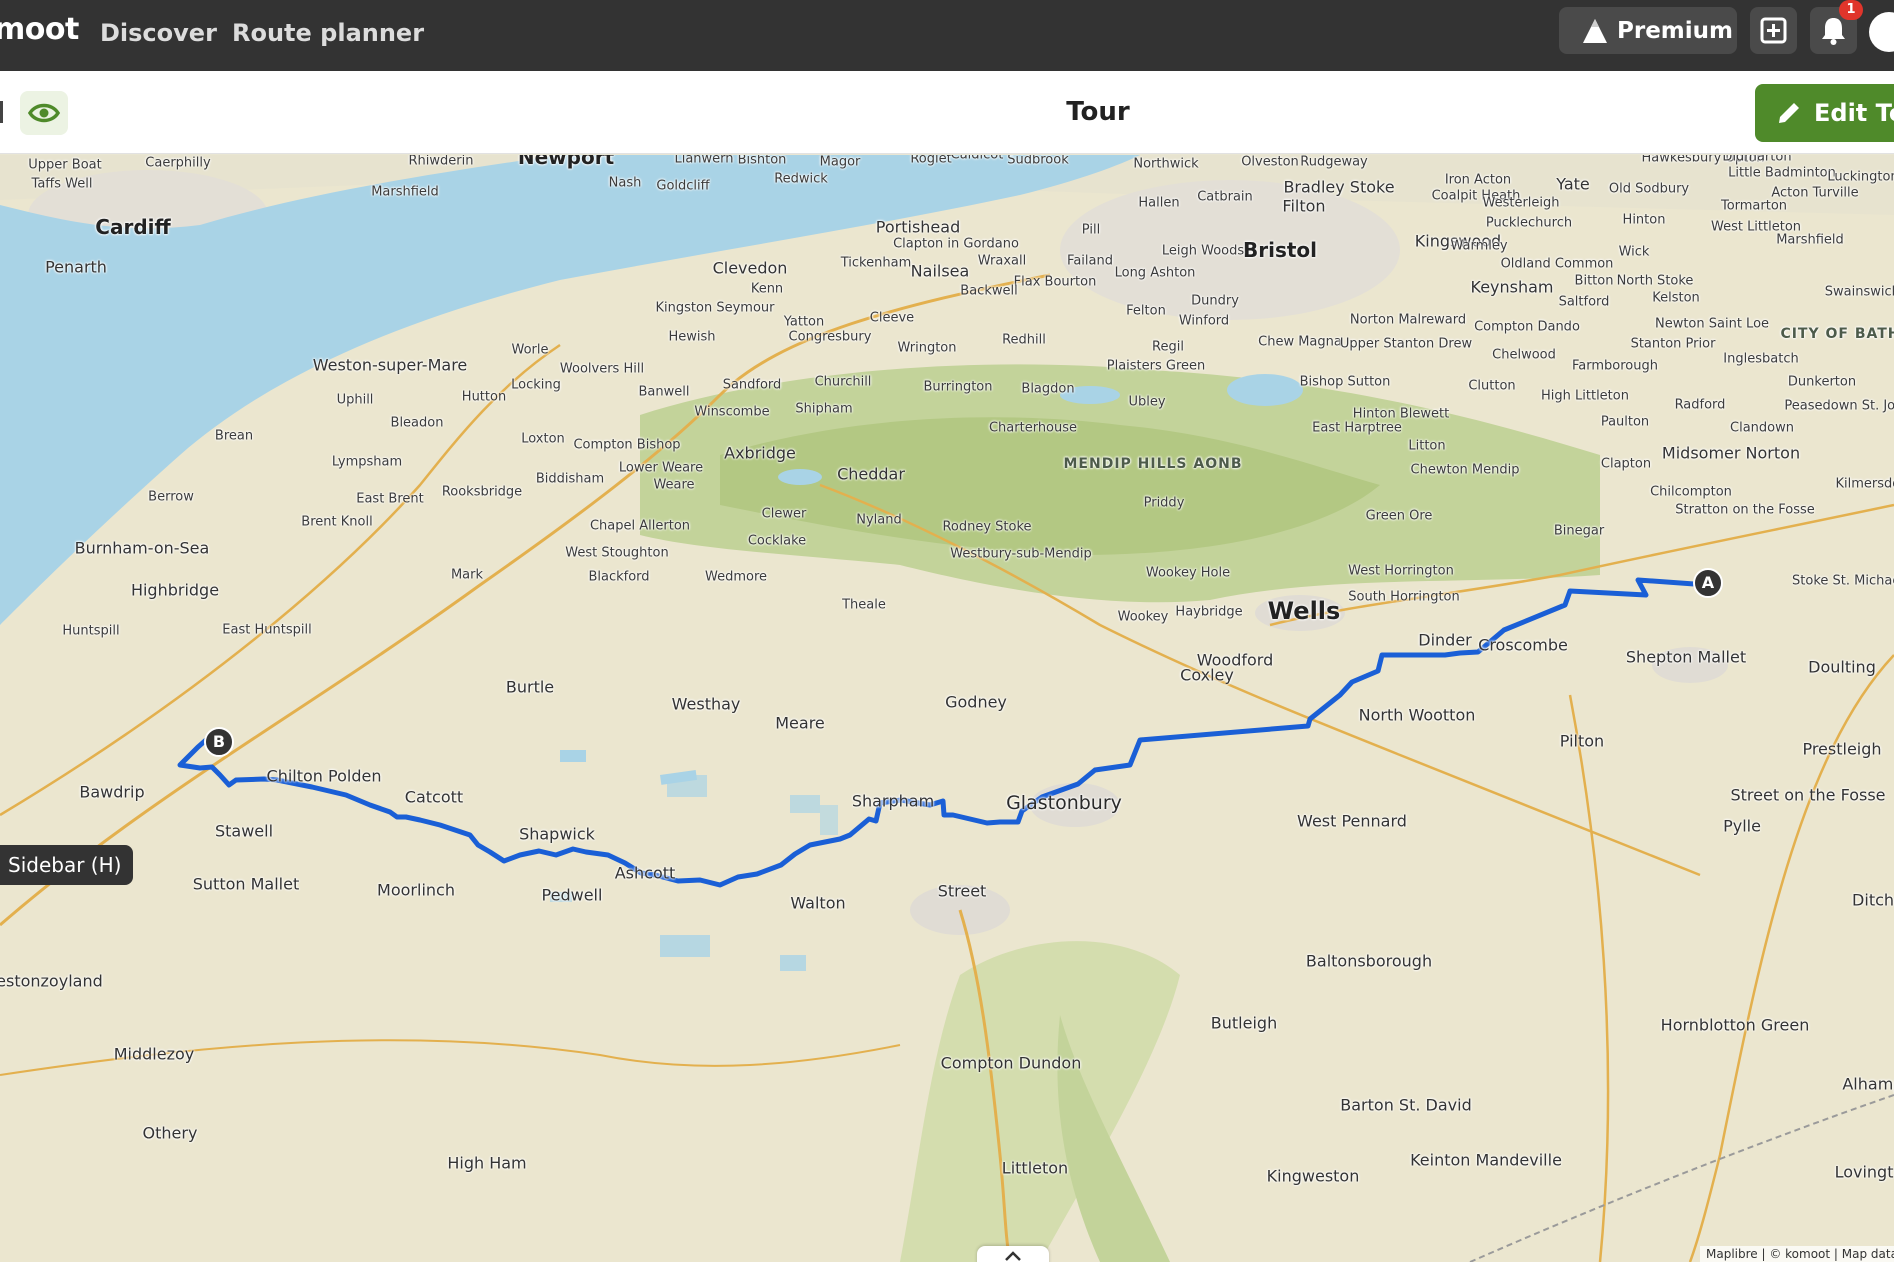 The height and width of the screenshot is (1262, 1894). What do you see at coordinates (840, 162) in the screenshot?
I see `place-label: Magor` at bounding box center [840, 162].